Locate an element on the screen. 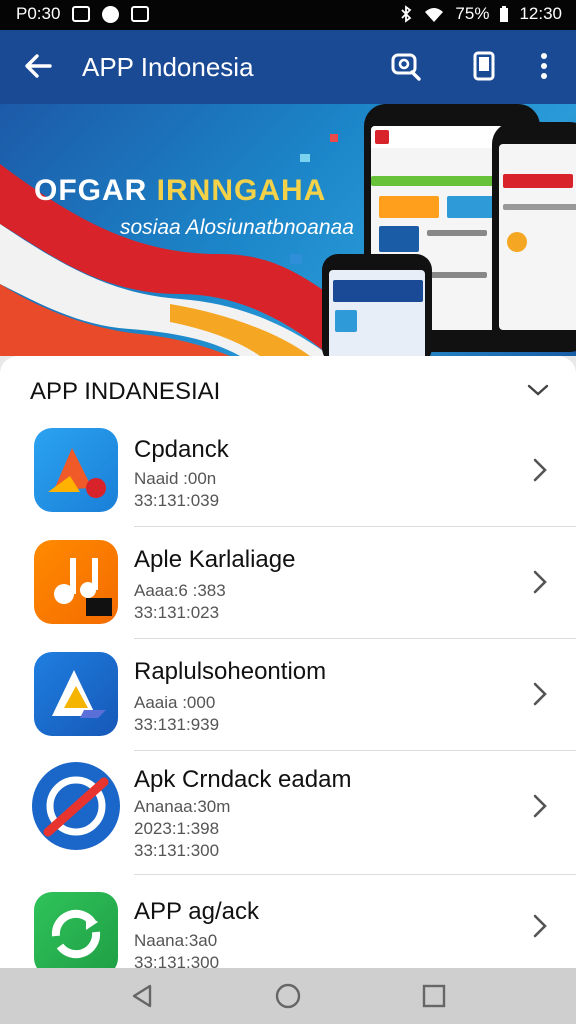 Image resolution: width=576 pixels, height=1024 pixels. app-meta: Ananaa:30m 2023:1:398 33:131:300 is located at coordinates (182, 829).